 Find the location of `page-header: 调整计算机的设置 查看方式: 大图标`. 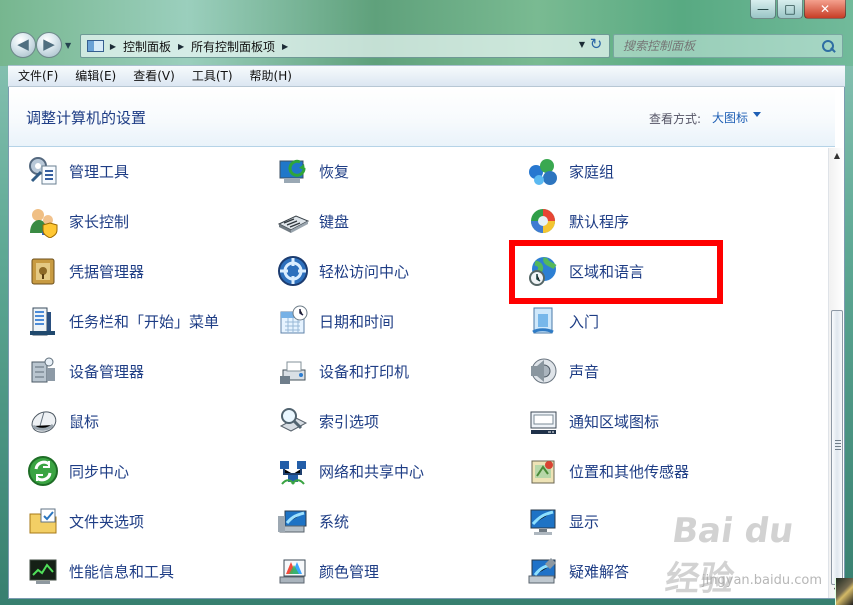

page-header: 调整计算机的设置 查看方式: 大图标 is located at coordinates (422, 117).